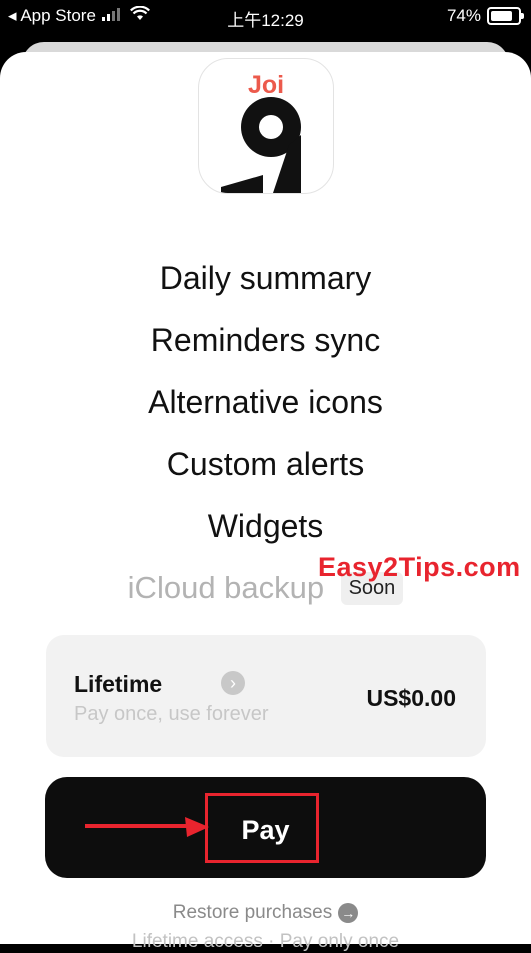 The height and width of the screenshot is (953, 531). I want to click on app-icon-nine-glyph, so click(261, 145).